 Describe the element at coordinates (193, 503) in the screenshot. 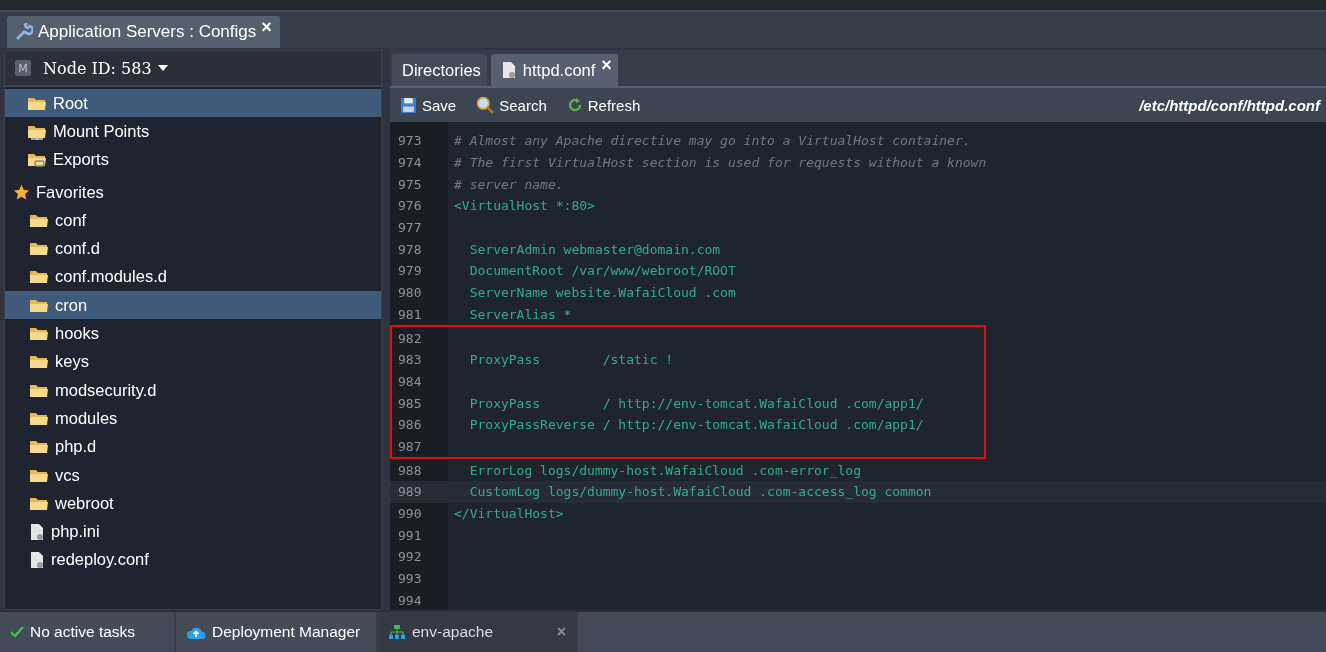

I see `tree-item: webroot` at that location.